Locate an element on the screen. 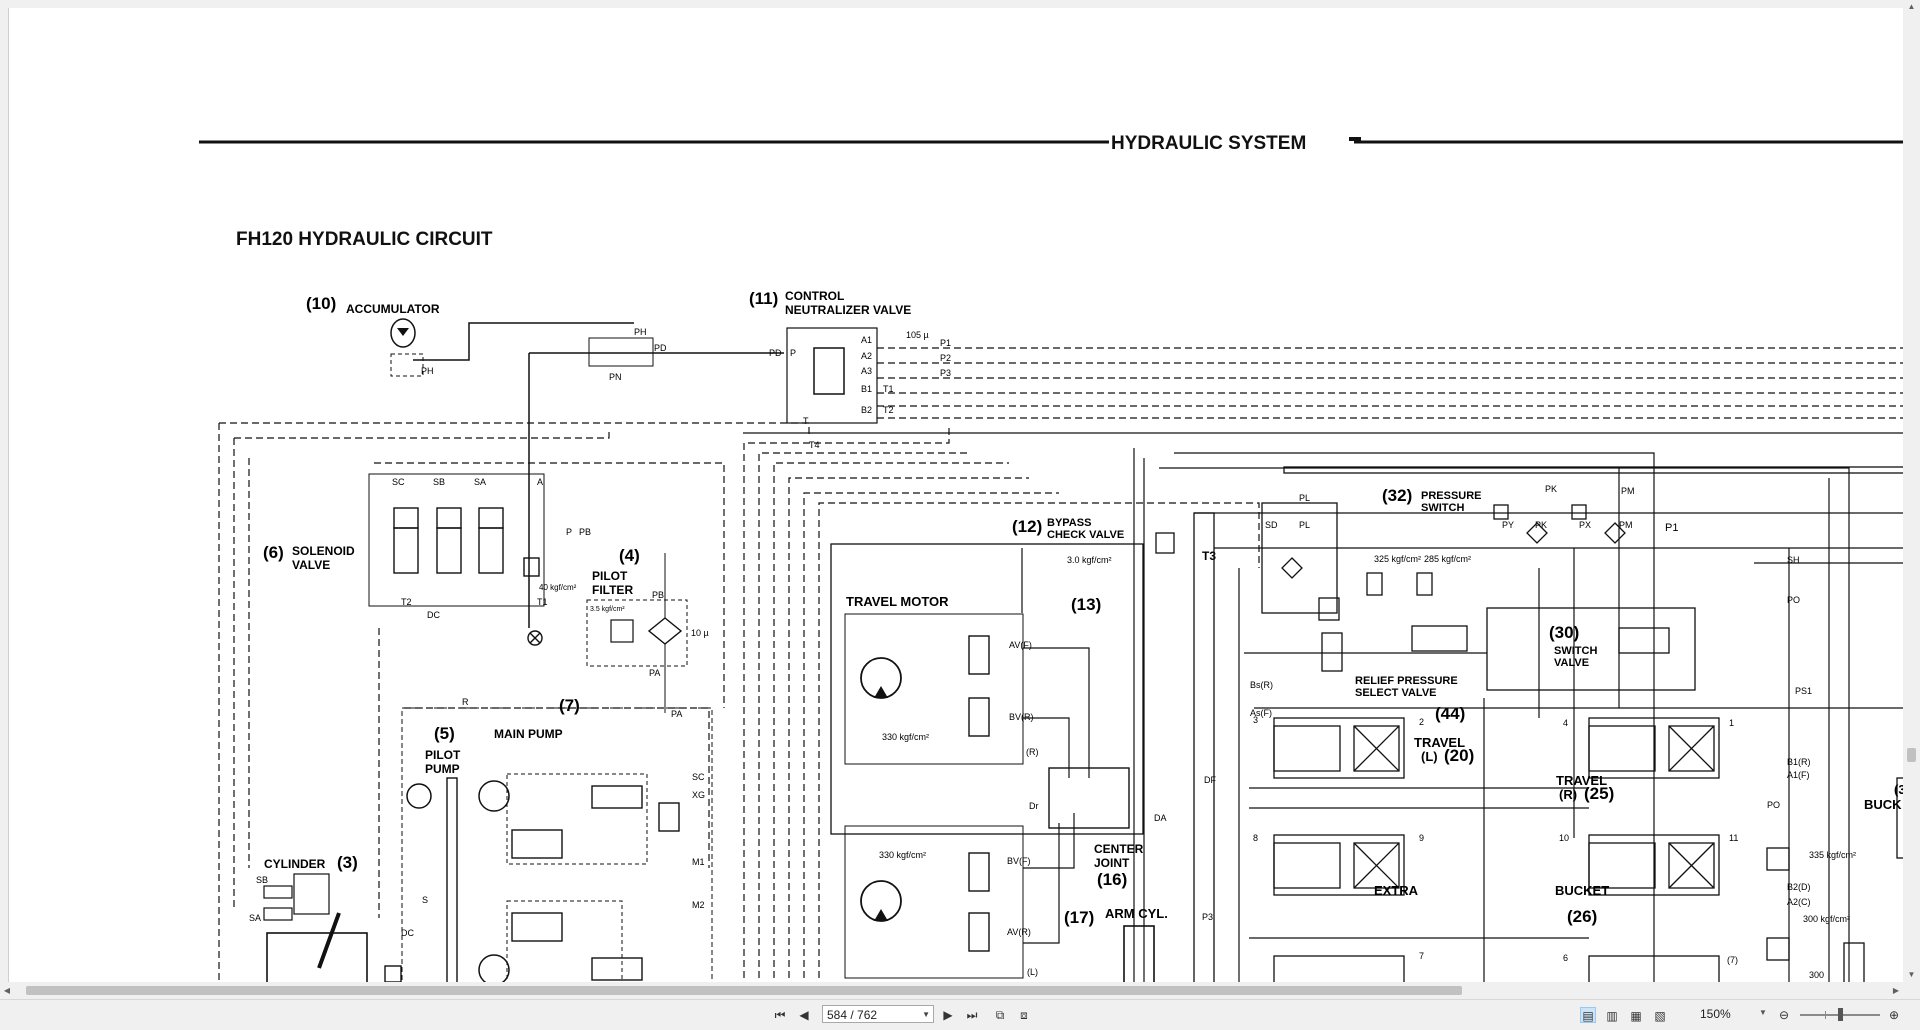 The image size is (1920, 1030). svg-text: PRESSURE is located at coordinates (1451, 496).